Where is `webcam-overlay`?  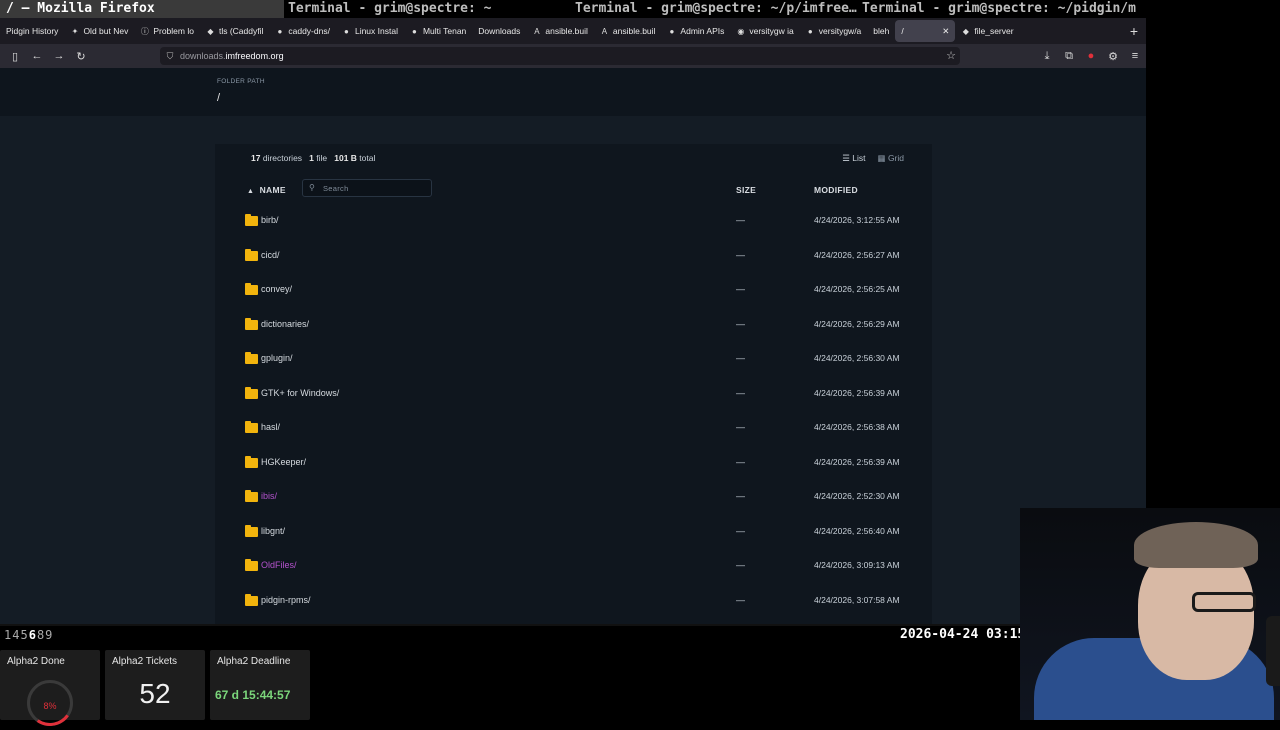
webcam-overlay is located at coordinates (1150, 614).